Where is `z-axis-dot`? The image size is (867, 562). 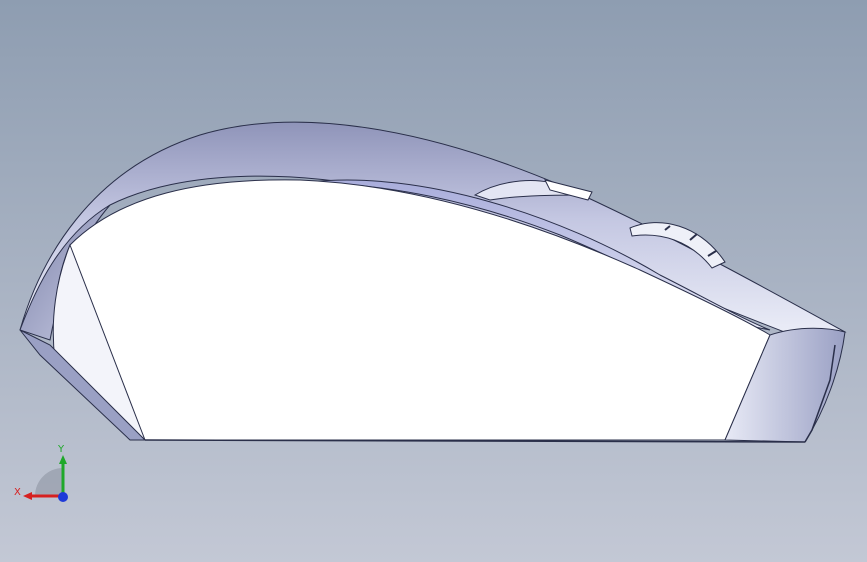
z-axis-dot is located at coordinates (63, 497).